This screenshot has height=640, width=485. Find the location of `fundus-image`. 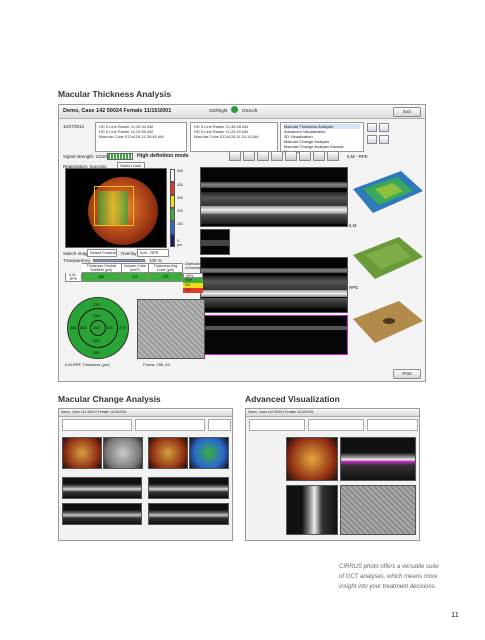

fundus-image is located at coordinates (116, 208).